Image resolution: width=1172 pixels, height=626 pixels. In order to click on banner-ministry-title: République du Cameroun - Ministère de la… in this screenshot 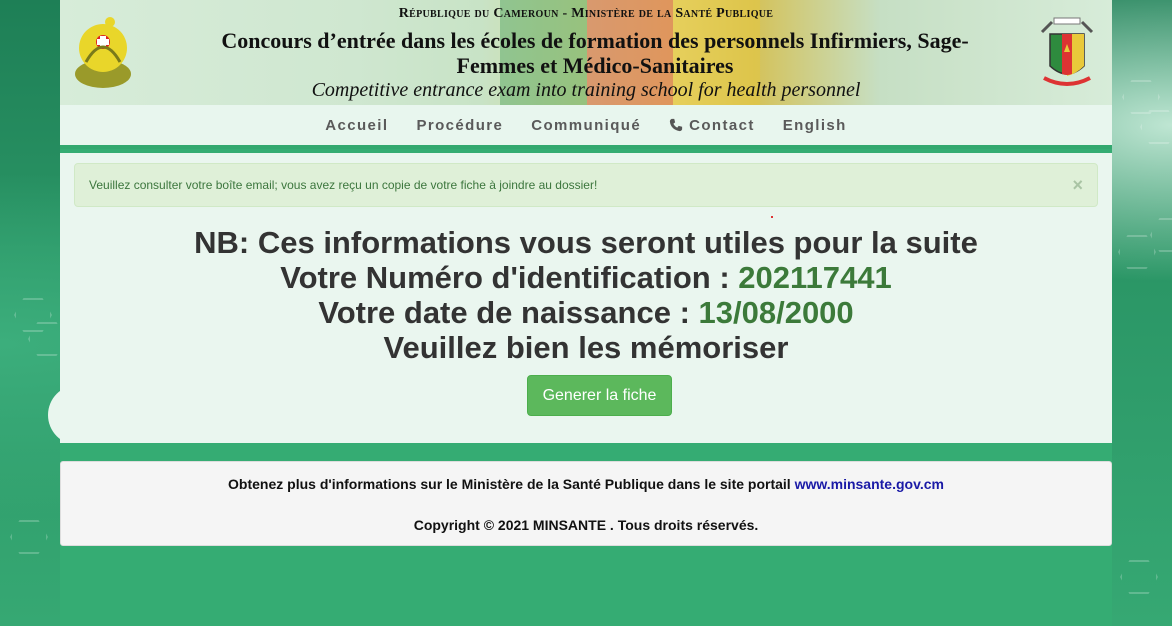, I will do `click(586, 13)`.